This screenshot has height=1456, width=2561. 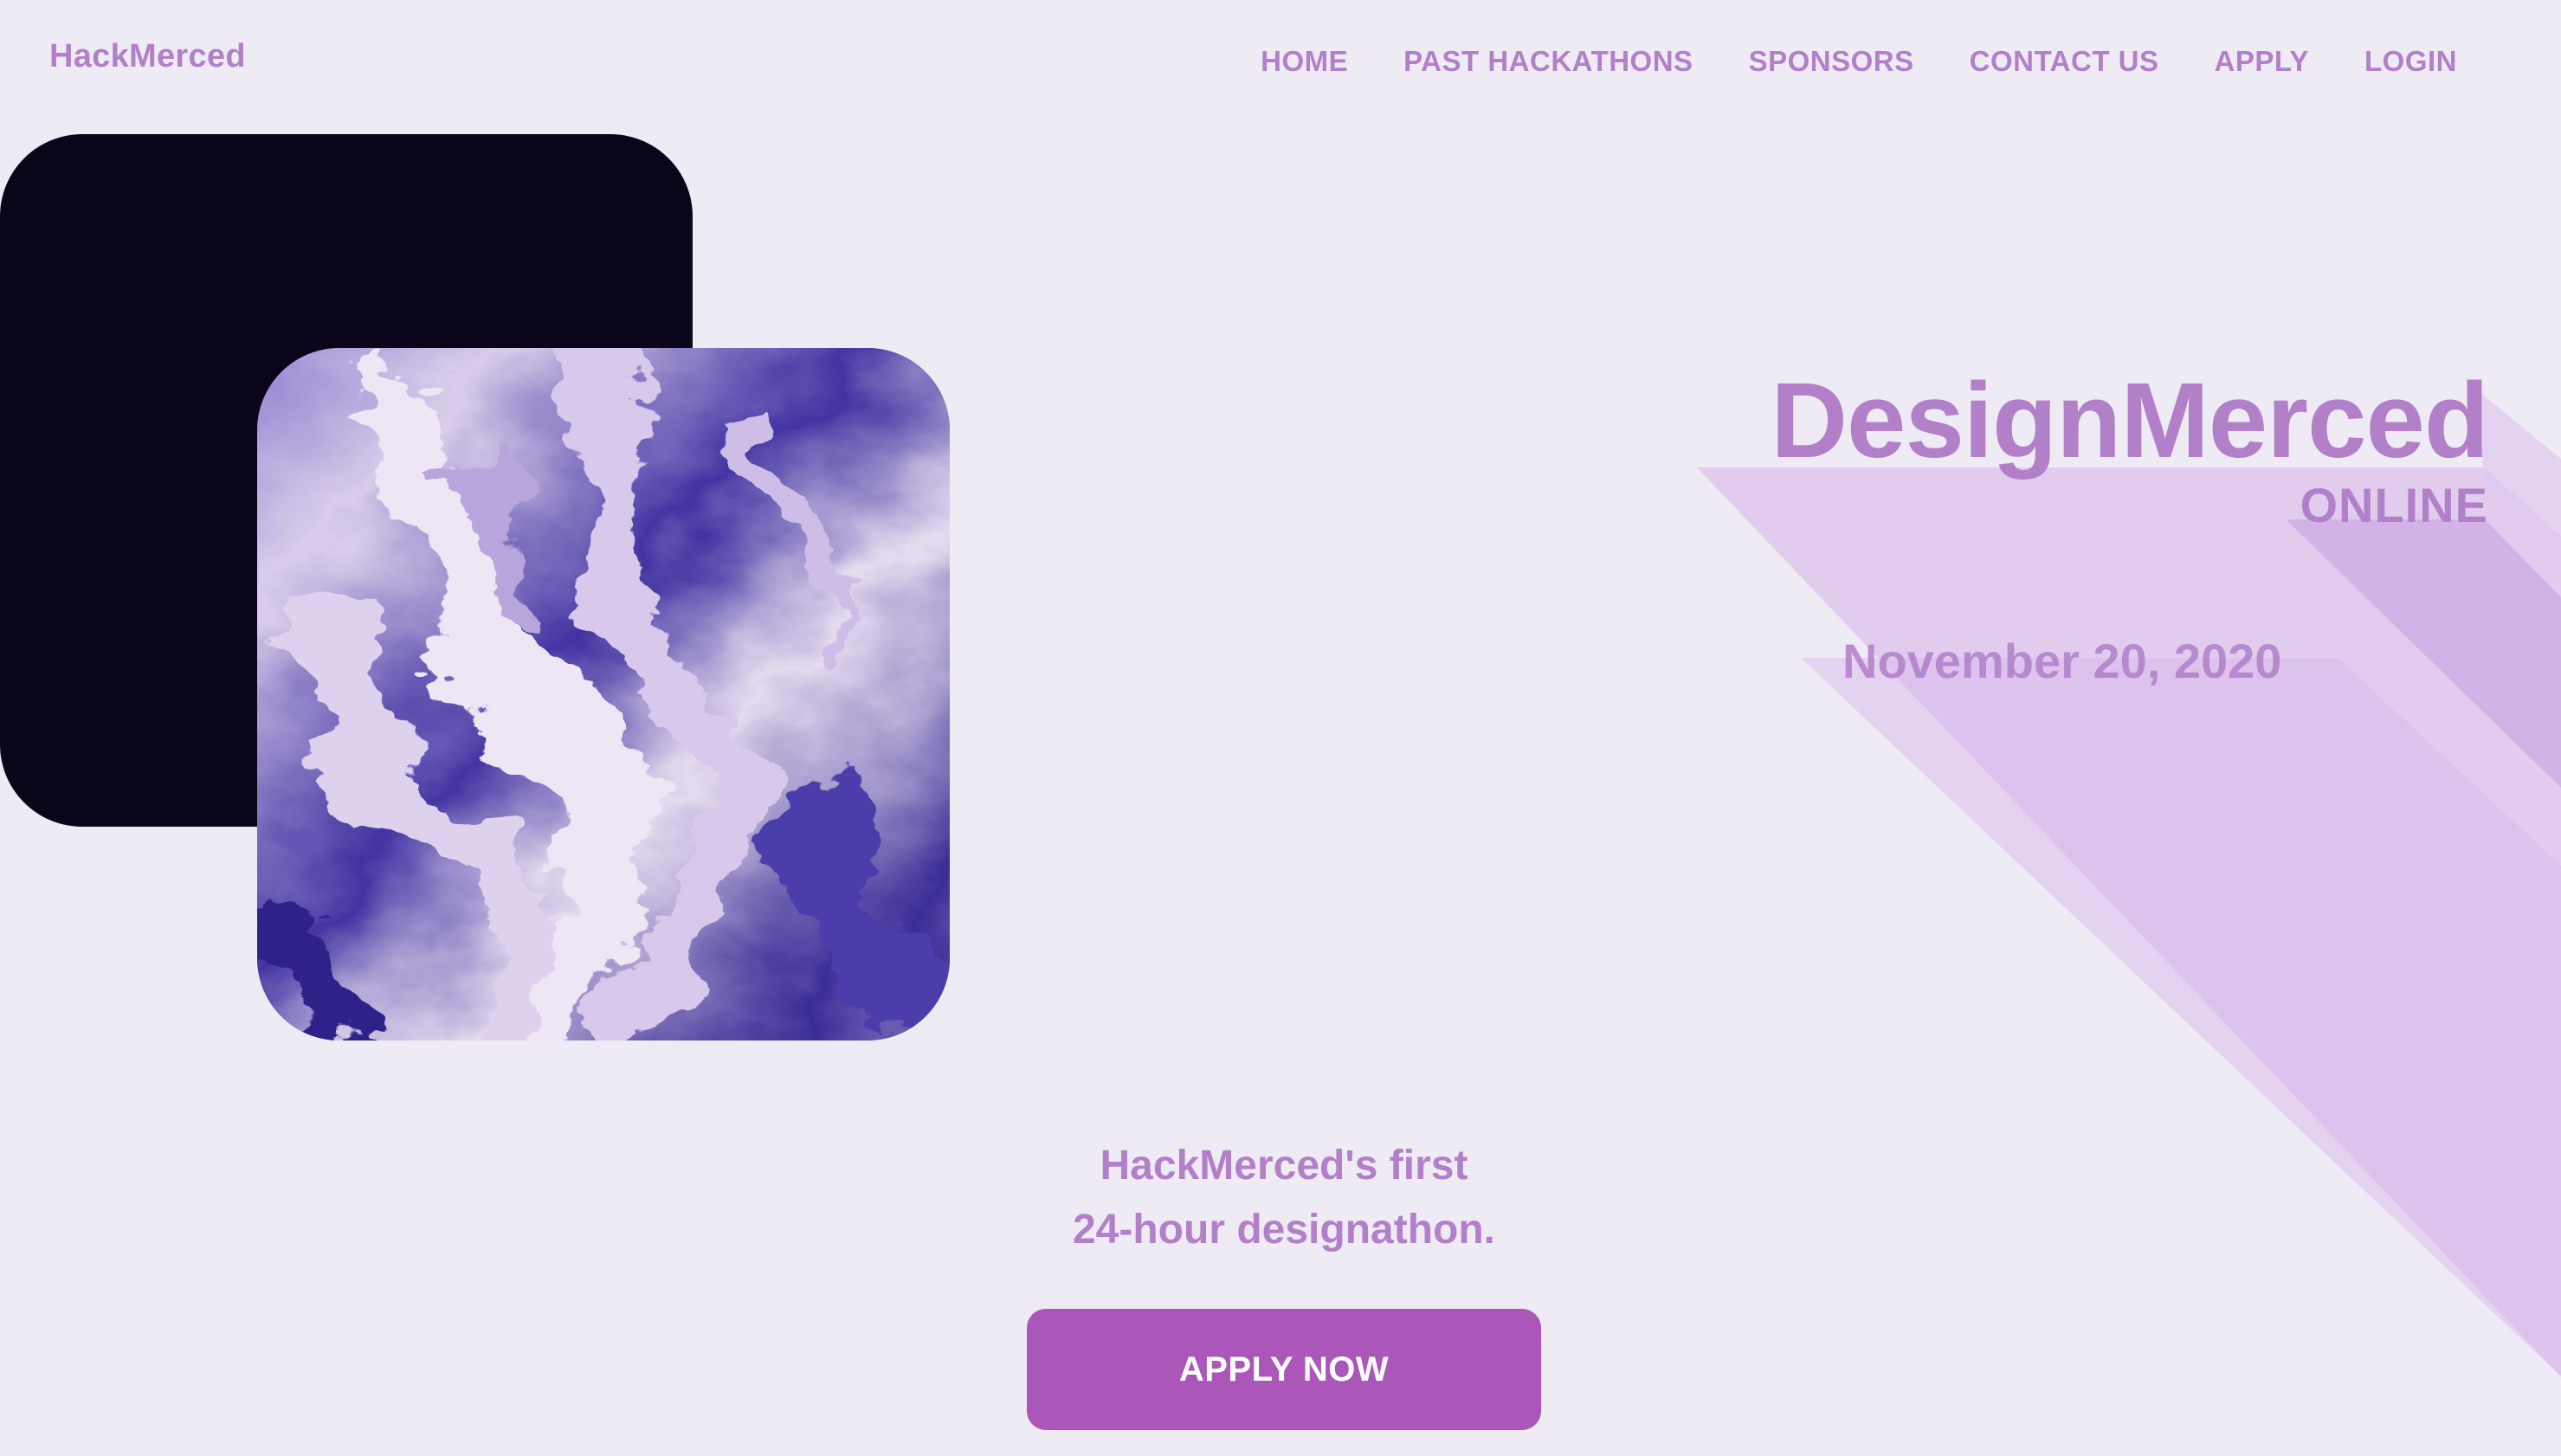 What do you see at coordinates (1284, 1166) in the screenshot?
I see `tagline-line-1: HackMerced's first` at bounding box center [1284, 1166].